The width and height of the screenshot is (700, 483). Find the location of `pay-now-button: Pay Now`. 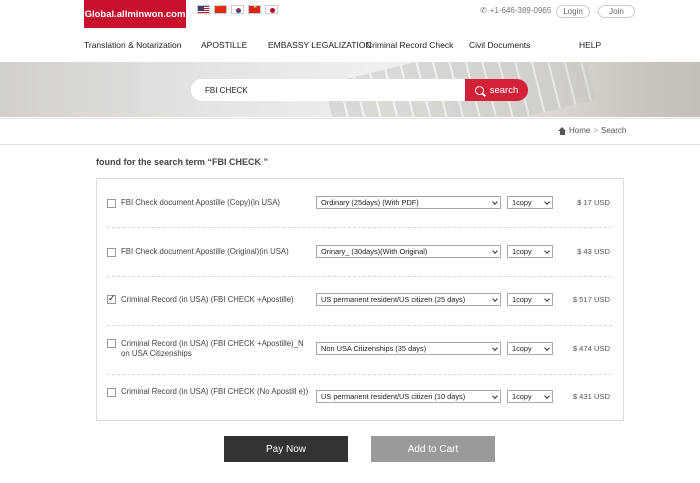

pay-now-button: Pay Now is located at coordinates (286, 449).